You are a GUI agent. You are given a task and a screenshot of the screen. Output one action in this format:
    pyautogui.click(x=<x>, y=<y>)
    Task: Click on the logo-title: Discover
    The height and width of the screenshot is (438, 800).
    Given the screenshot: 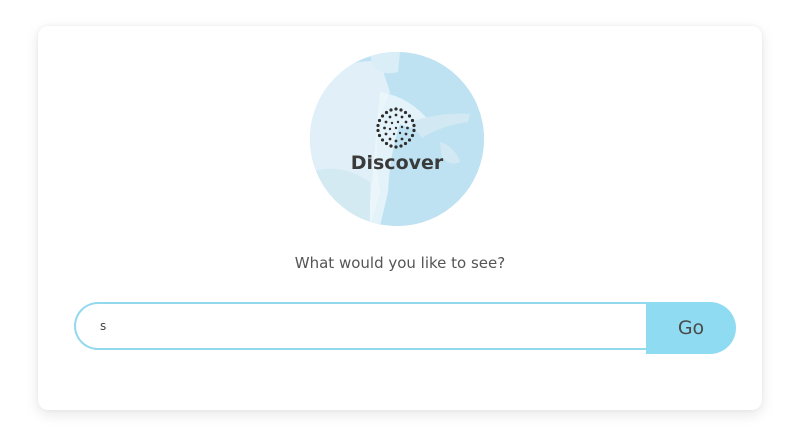 What is the action you would take?
    pyautogui.click(x=397, y=163)
    